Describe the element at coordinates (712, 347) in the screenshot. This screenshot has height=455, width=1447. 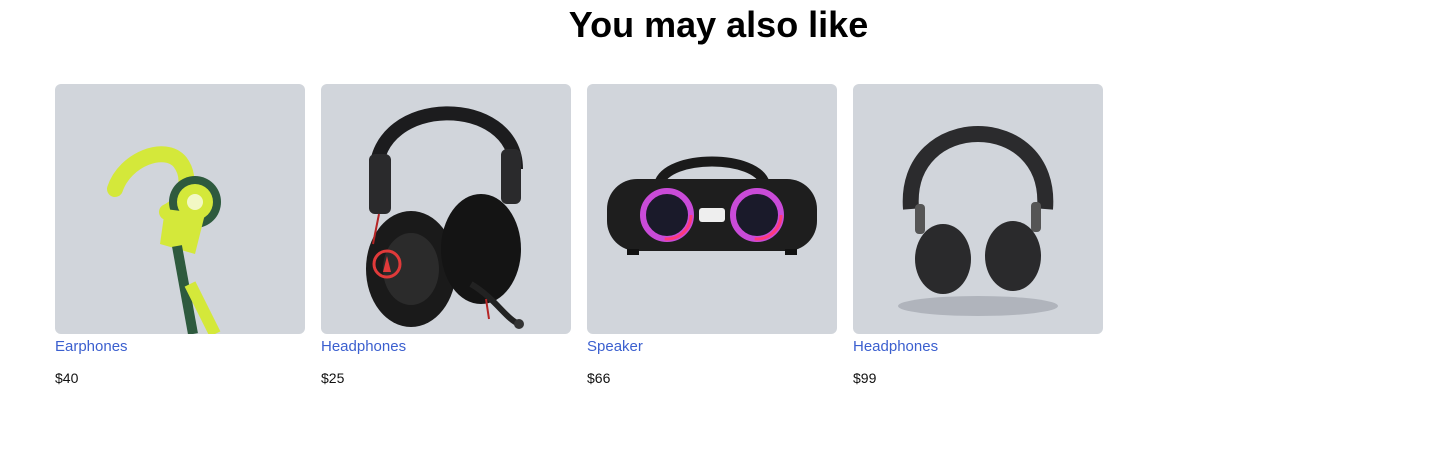
I see `product-name-link: Speaker` at that location.